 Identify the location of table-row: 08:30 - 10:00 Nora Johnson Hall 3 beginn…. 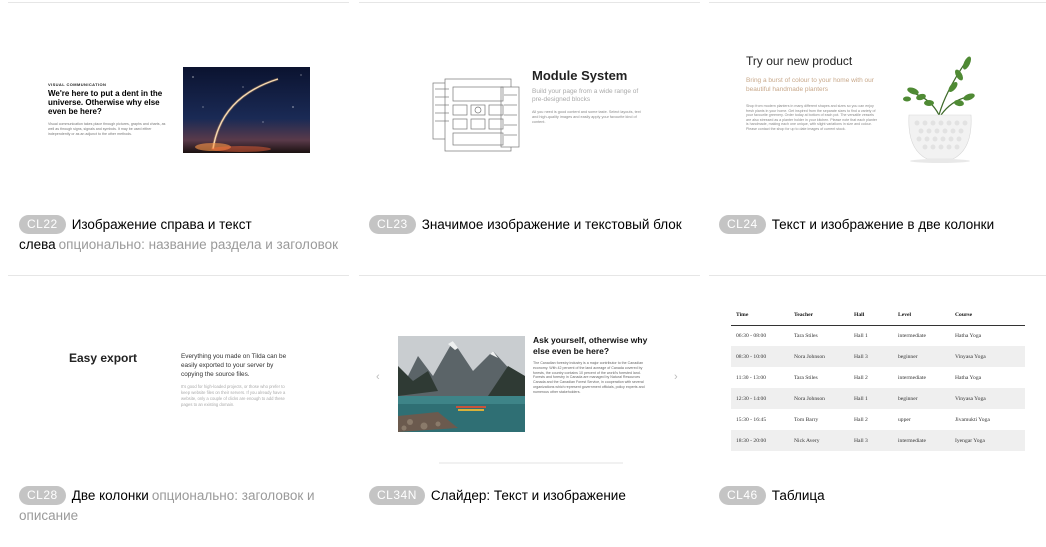
(878, 356).